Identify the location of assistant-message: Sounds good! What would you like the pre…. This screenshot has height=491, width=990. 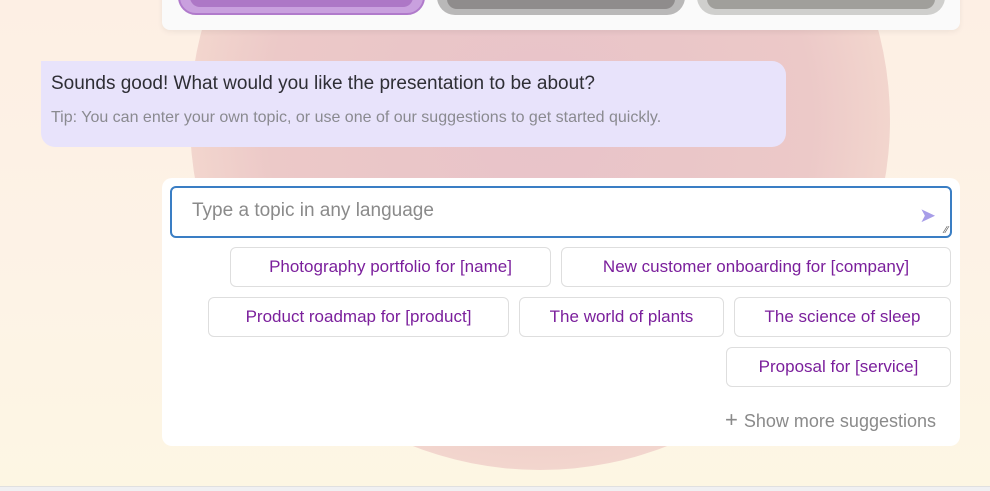
(413, 104).